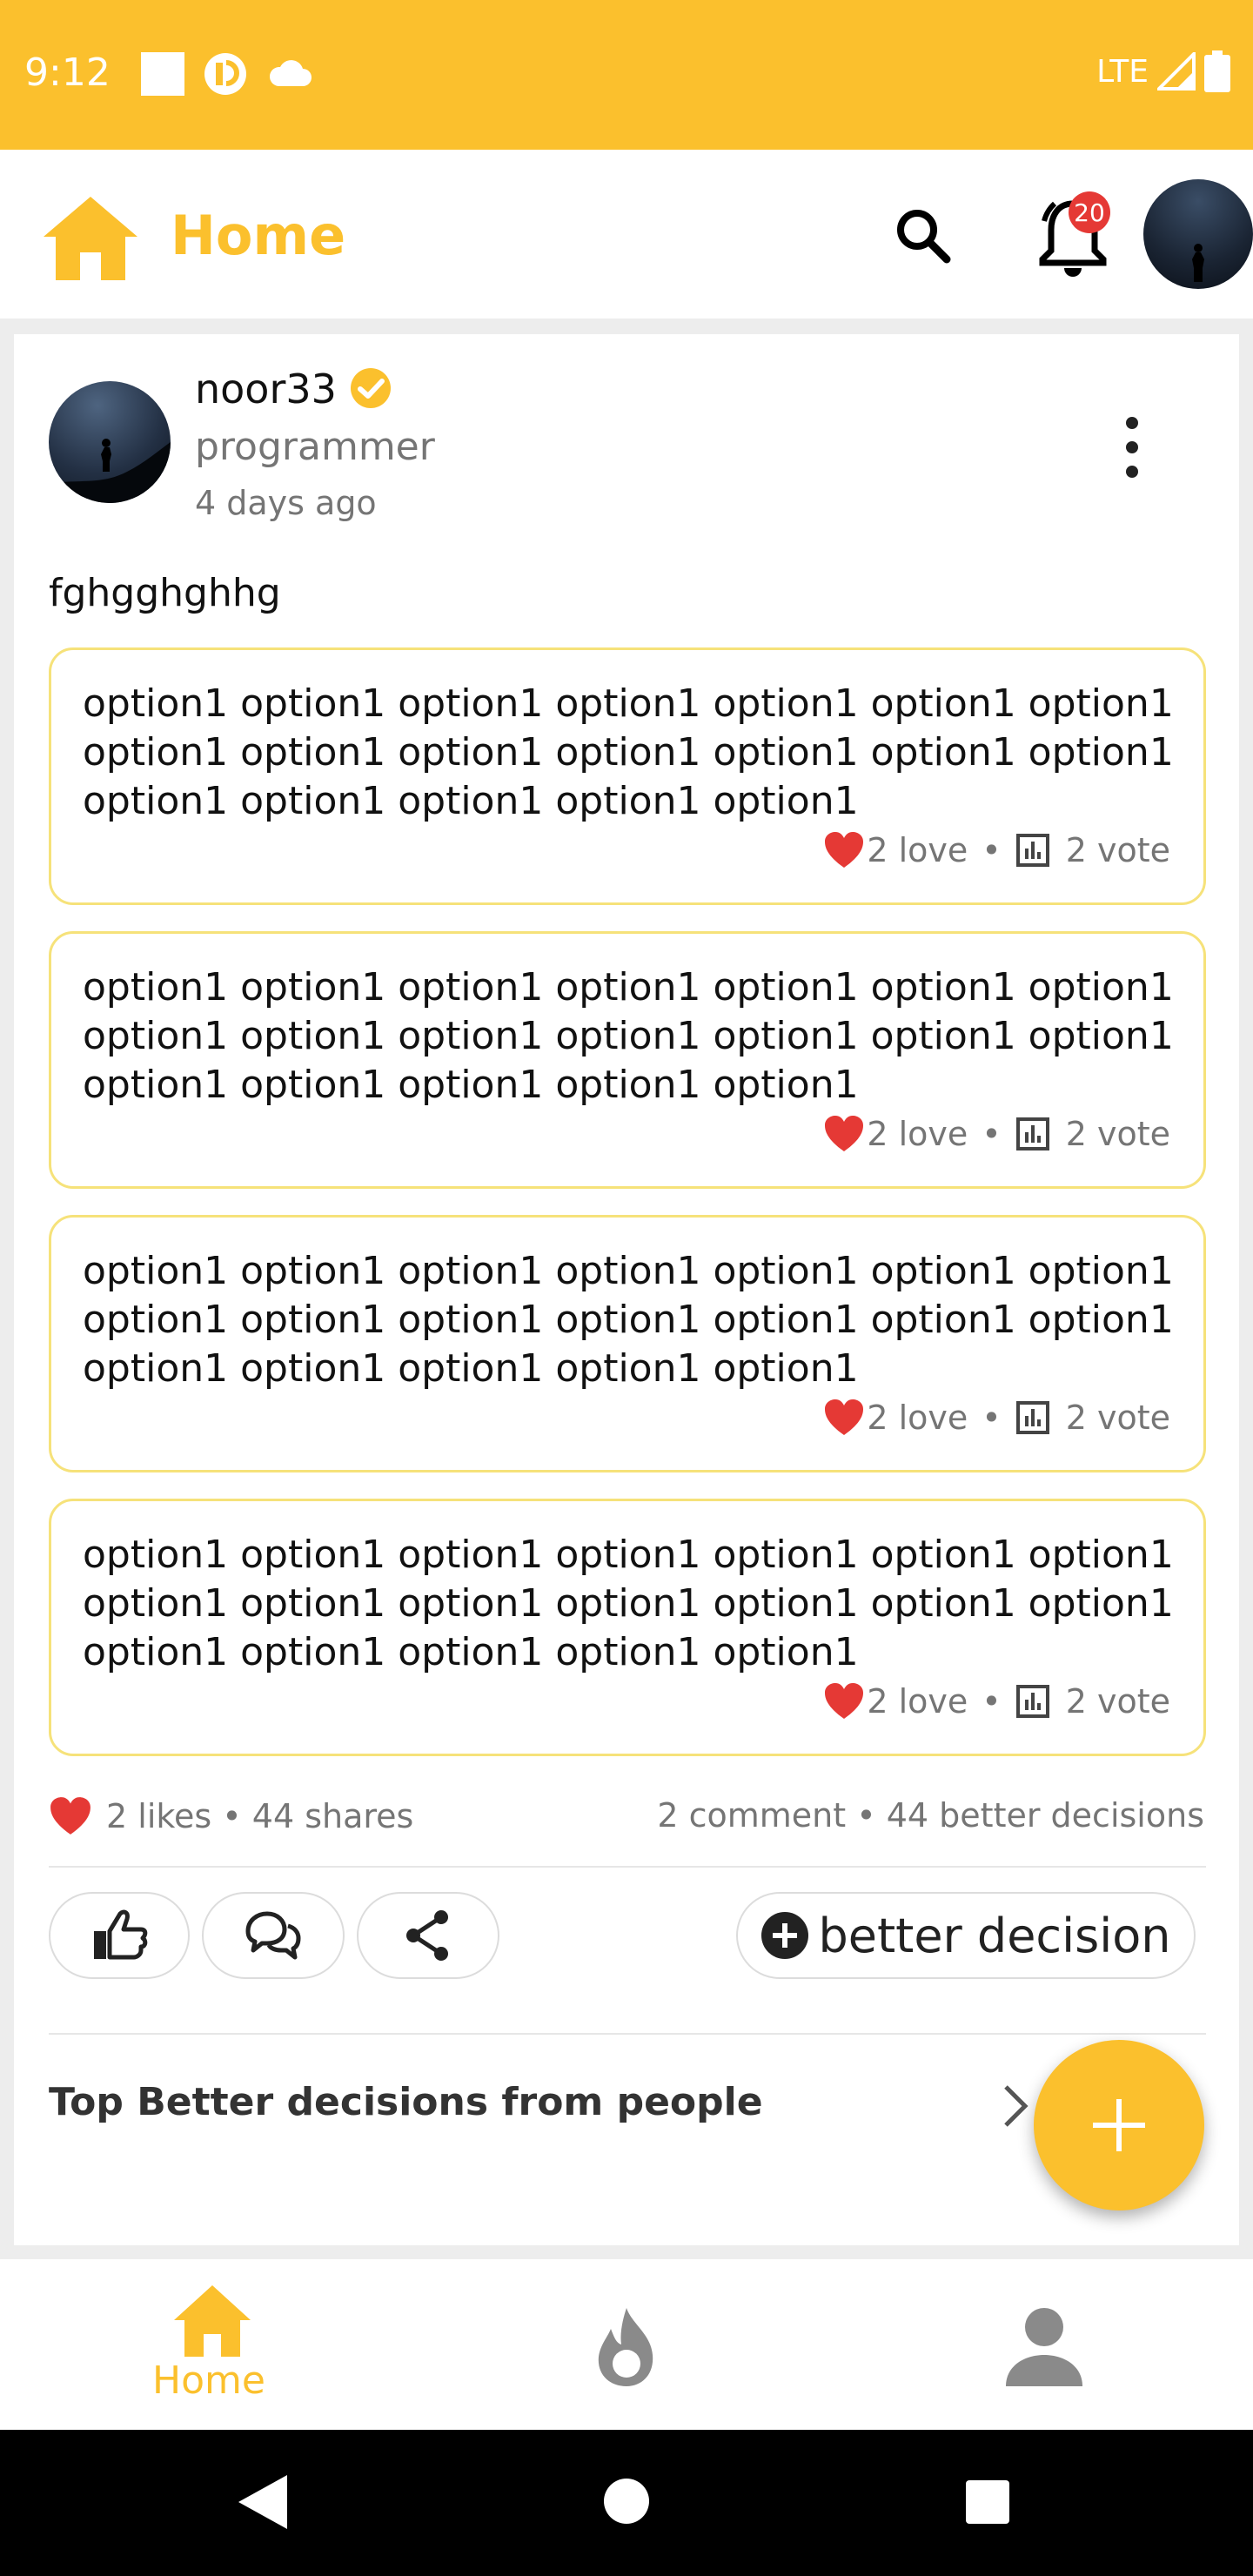 Image resolution: width=1253 pixels, height=2576 pixels. I want to click on status-time: 9:12, so click(67, 72).